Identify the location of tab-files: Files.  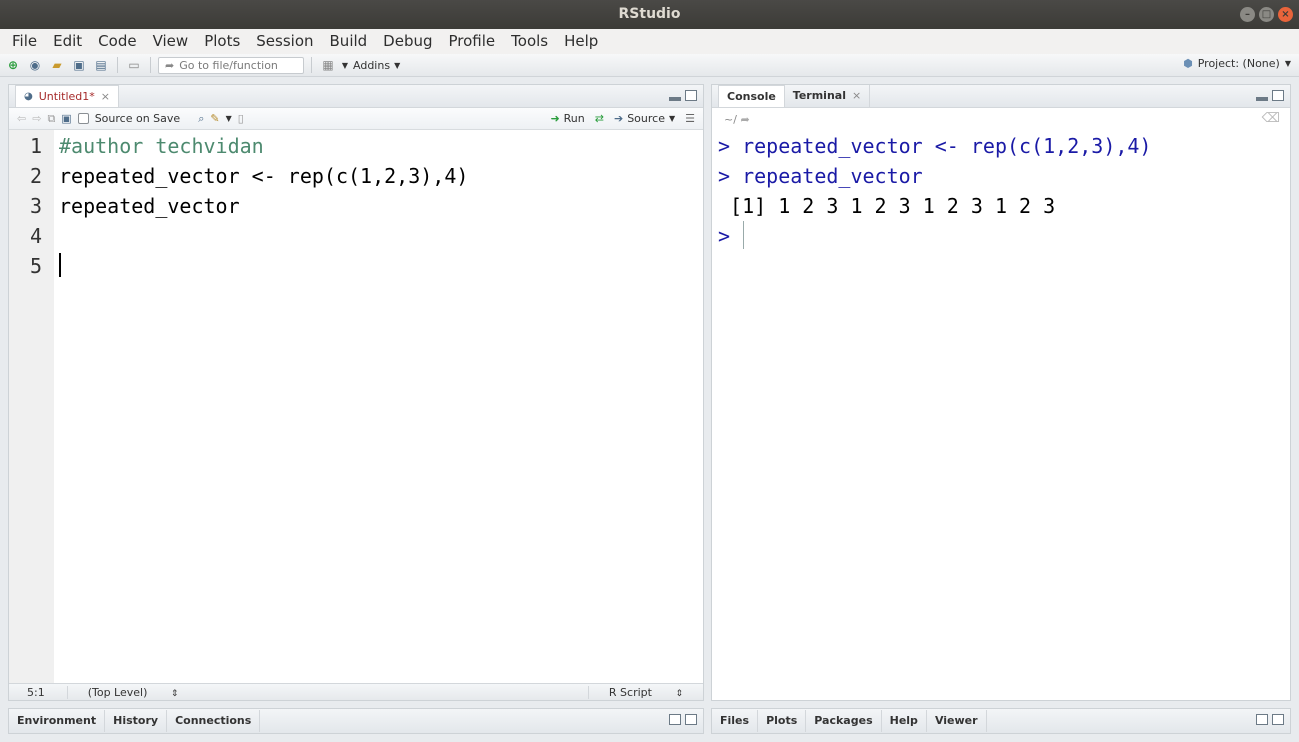
(735, 721).